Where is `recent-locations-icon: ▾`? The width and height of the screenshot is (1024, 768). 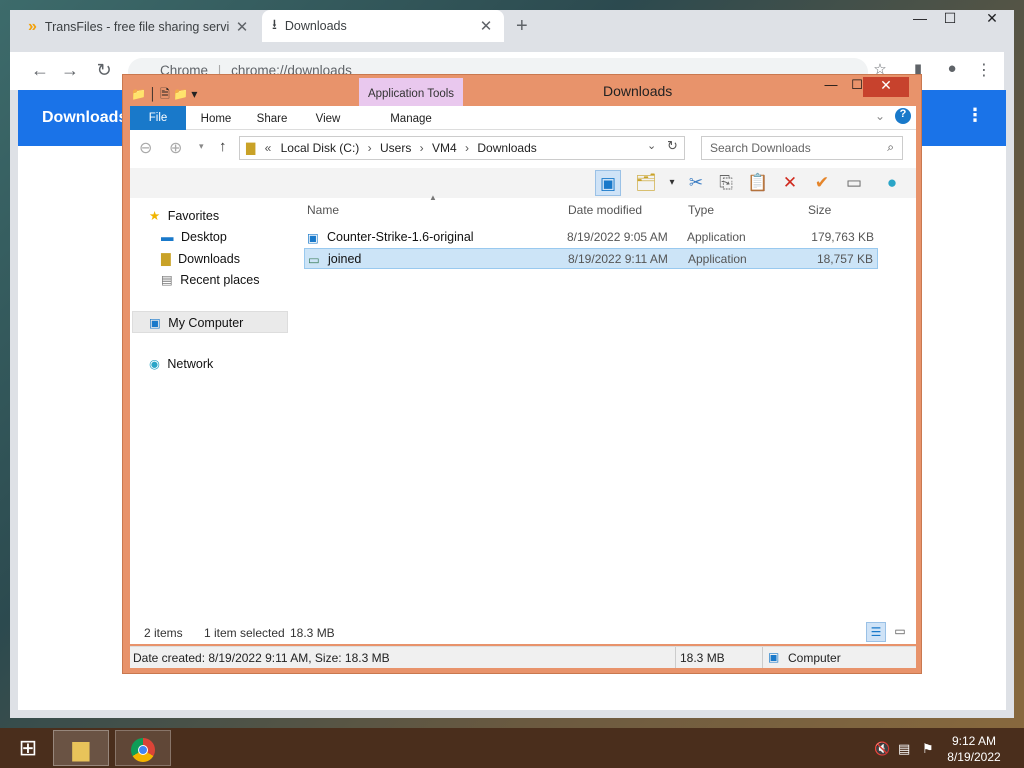 recent-locations-icon: ▾ is located at coordinates (201, 146).